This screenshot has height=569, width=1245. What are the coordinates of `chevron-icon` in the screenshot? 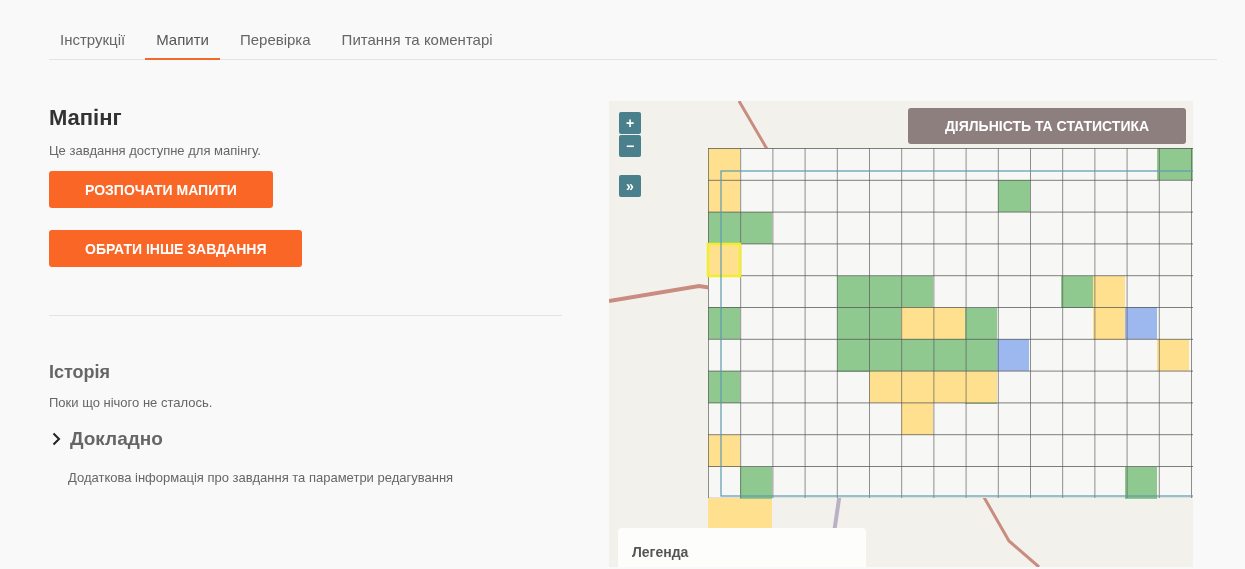 It's located at (56, 439).